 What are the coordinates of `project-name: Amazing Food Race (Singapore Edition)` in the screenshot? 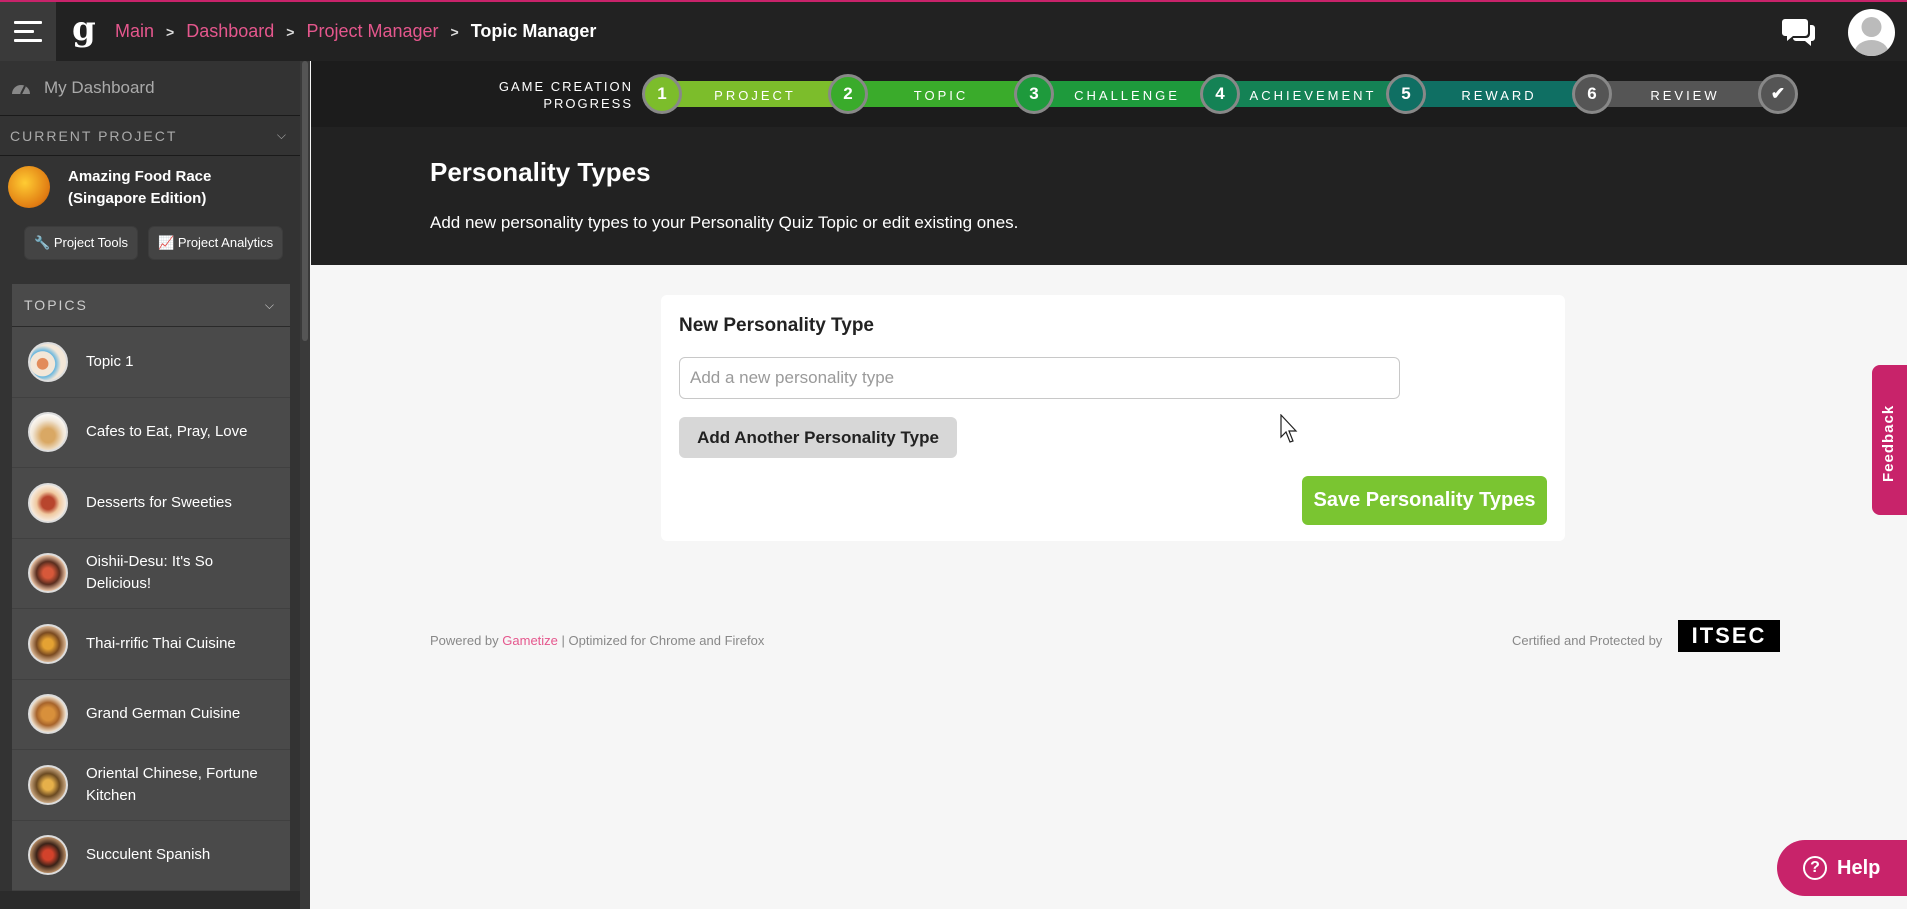 It's located at (179, 188).